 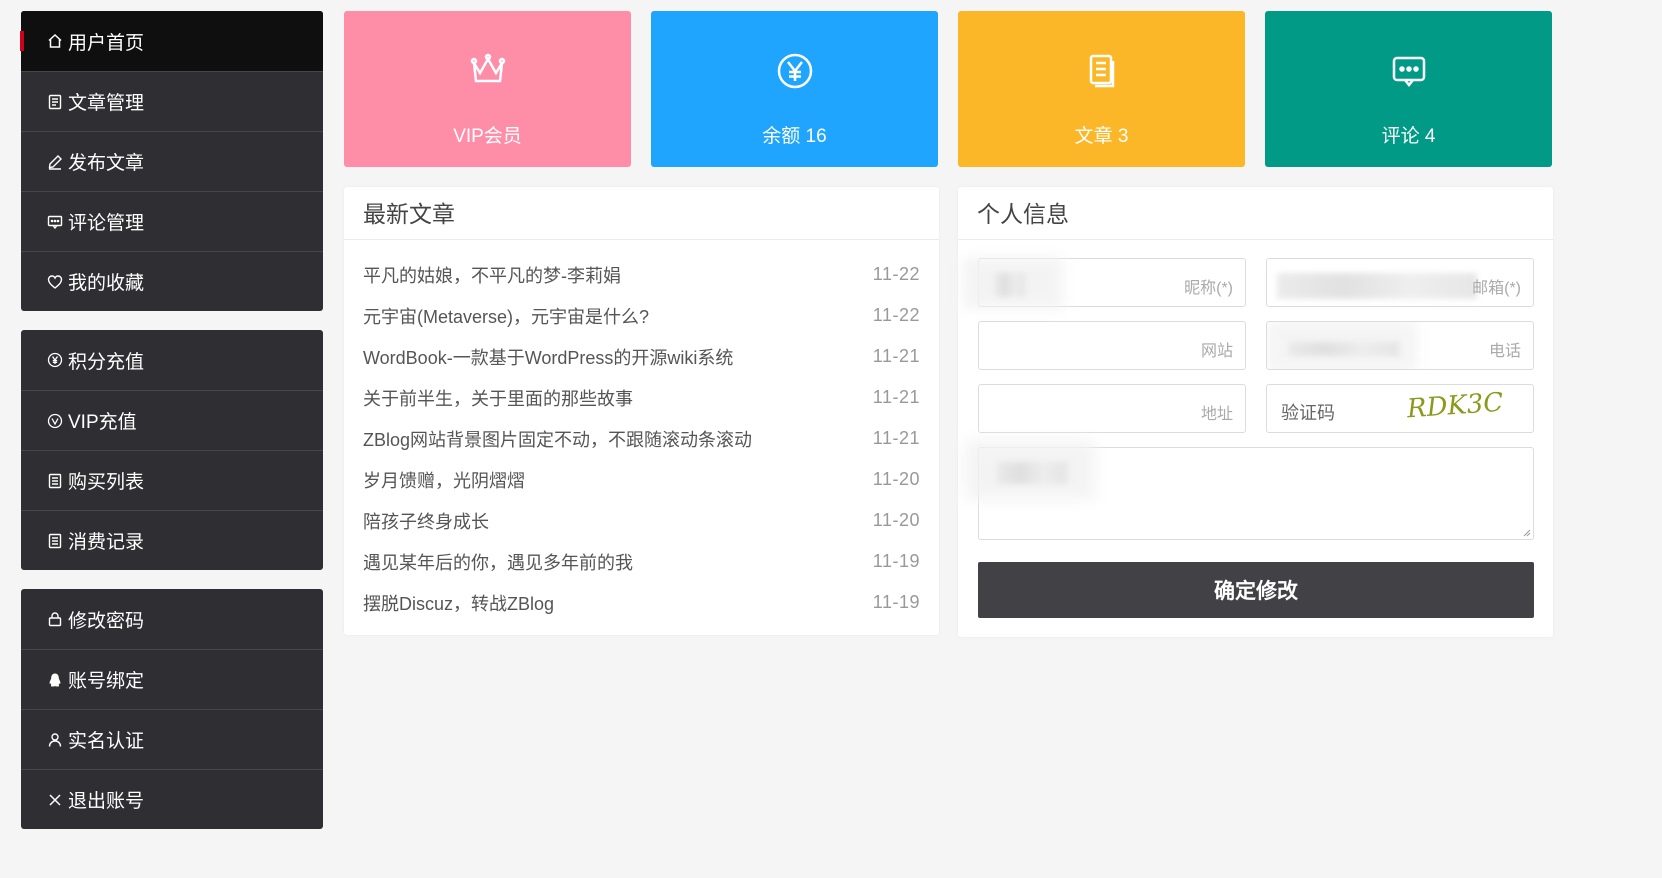 I want to click on sidebar-item-label: 发布文章, so click(x=106, y=163).